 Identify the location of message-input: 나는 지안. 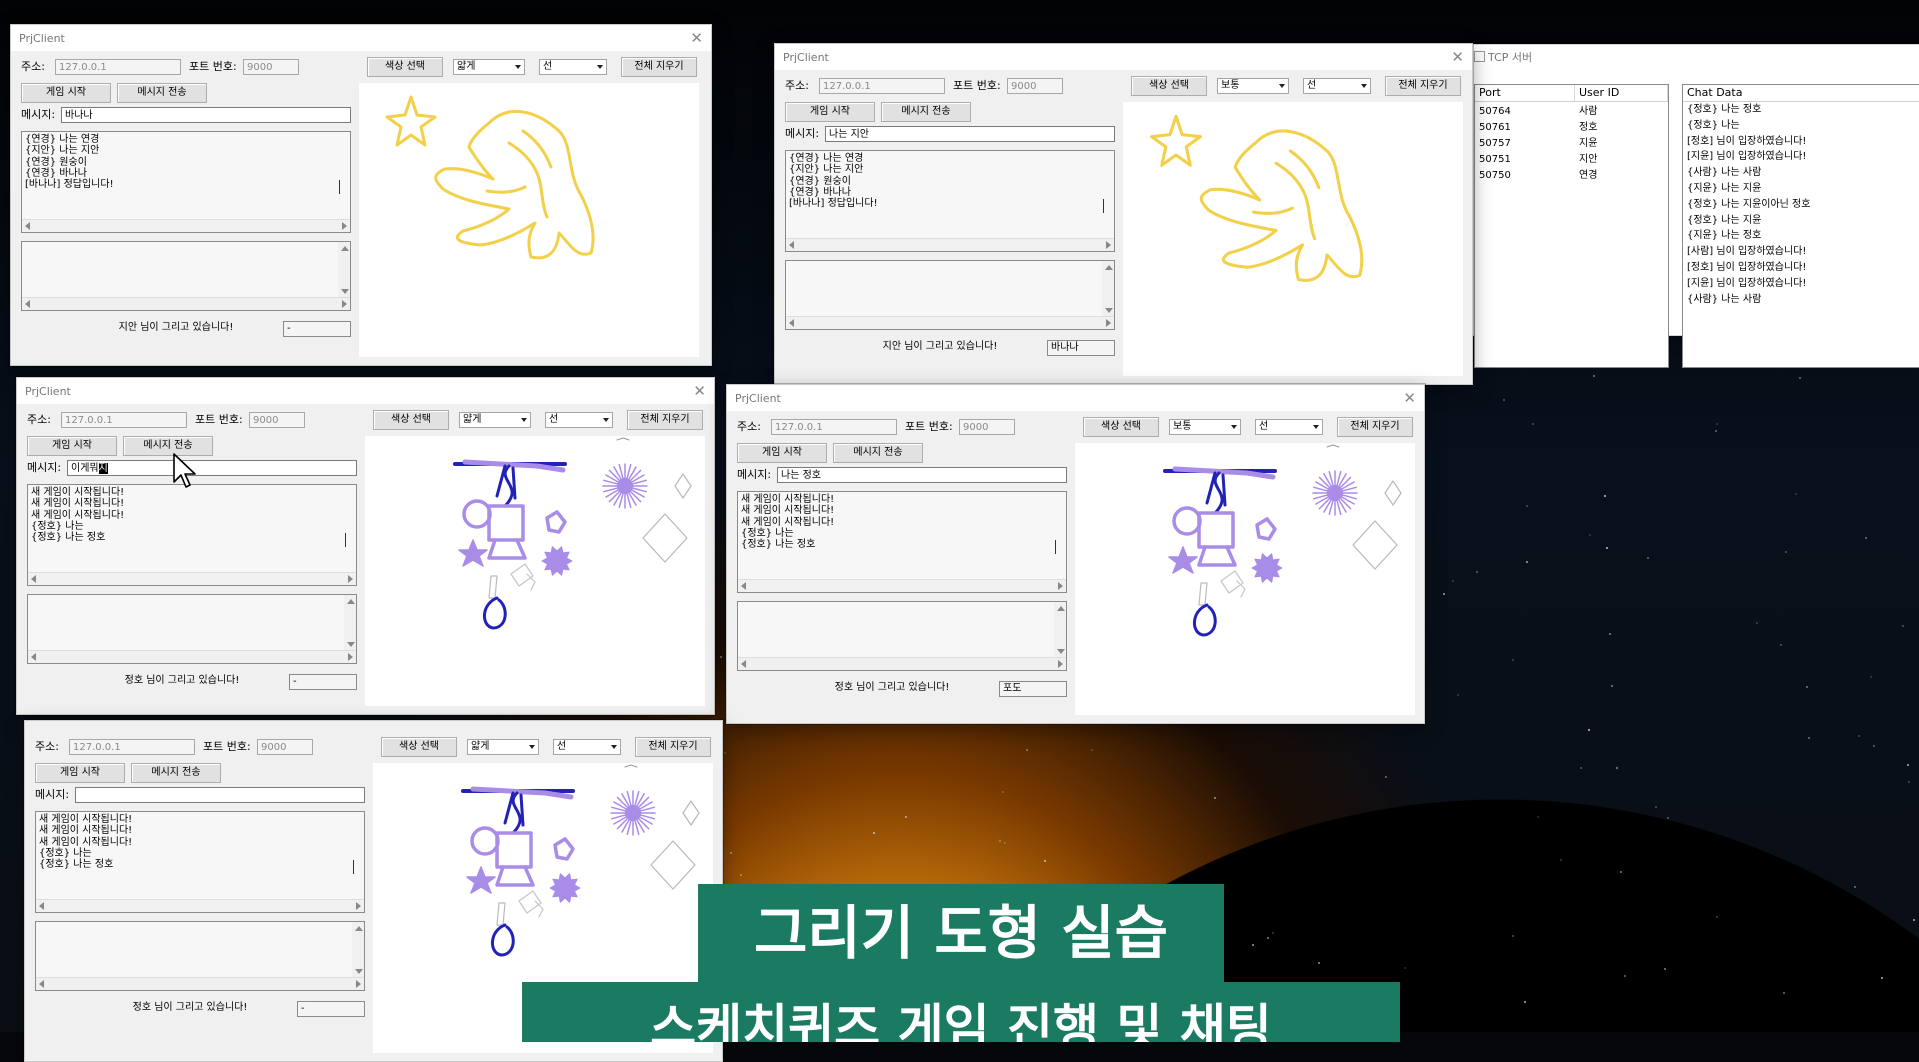
(970, 134).